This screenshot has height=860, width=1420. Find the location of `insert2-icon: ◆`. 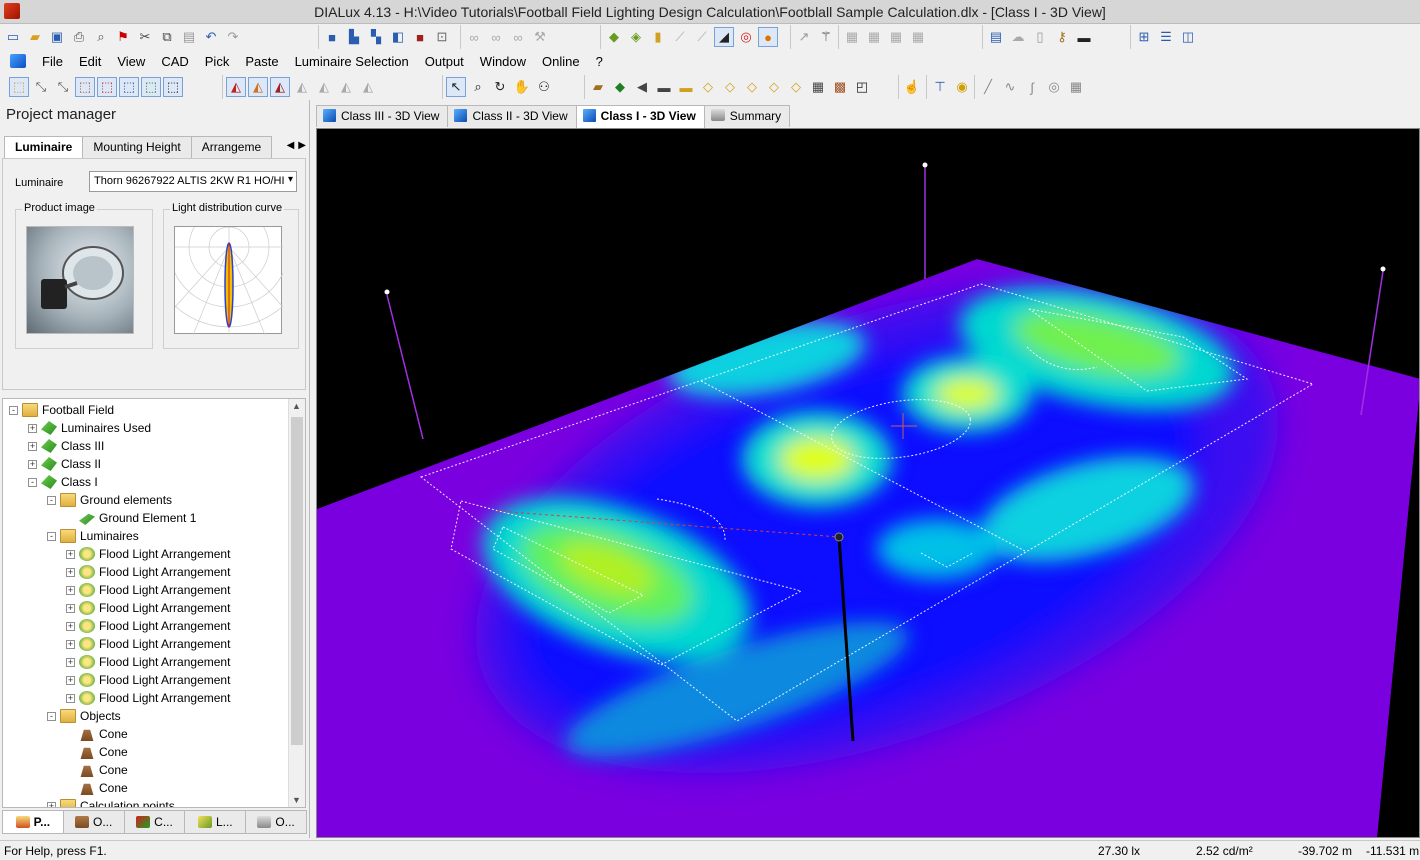

insert2-icon: ◆ is located at coordinates (620, 87).